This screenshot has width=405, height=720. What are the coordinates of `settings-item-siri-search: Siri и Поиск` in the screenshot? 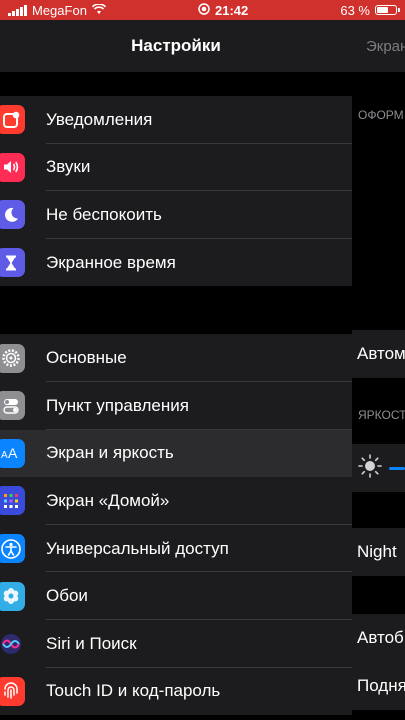 It's located at (176, 644).